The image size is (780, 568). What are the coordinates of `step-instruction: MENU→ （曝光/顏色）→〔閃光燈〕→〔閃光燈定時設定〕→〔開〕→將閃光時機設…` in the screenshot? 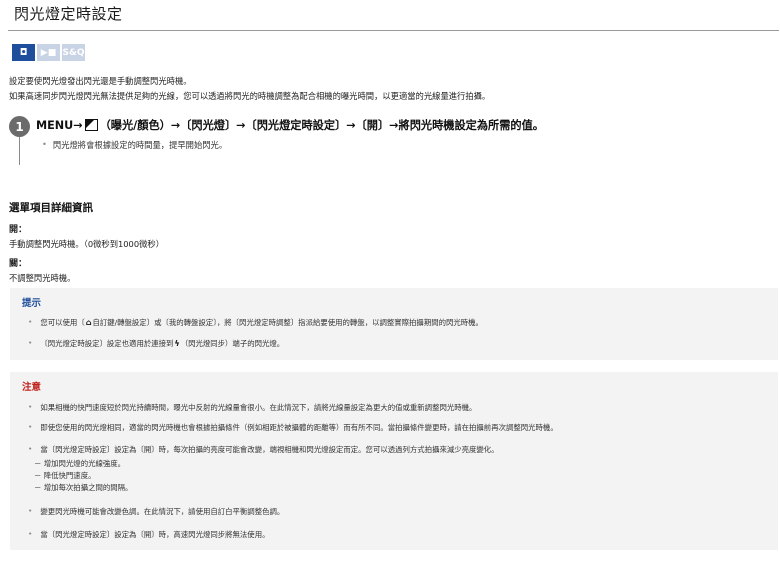 It's located at (290, 125).